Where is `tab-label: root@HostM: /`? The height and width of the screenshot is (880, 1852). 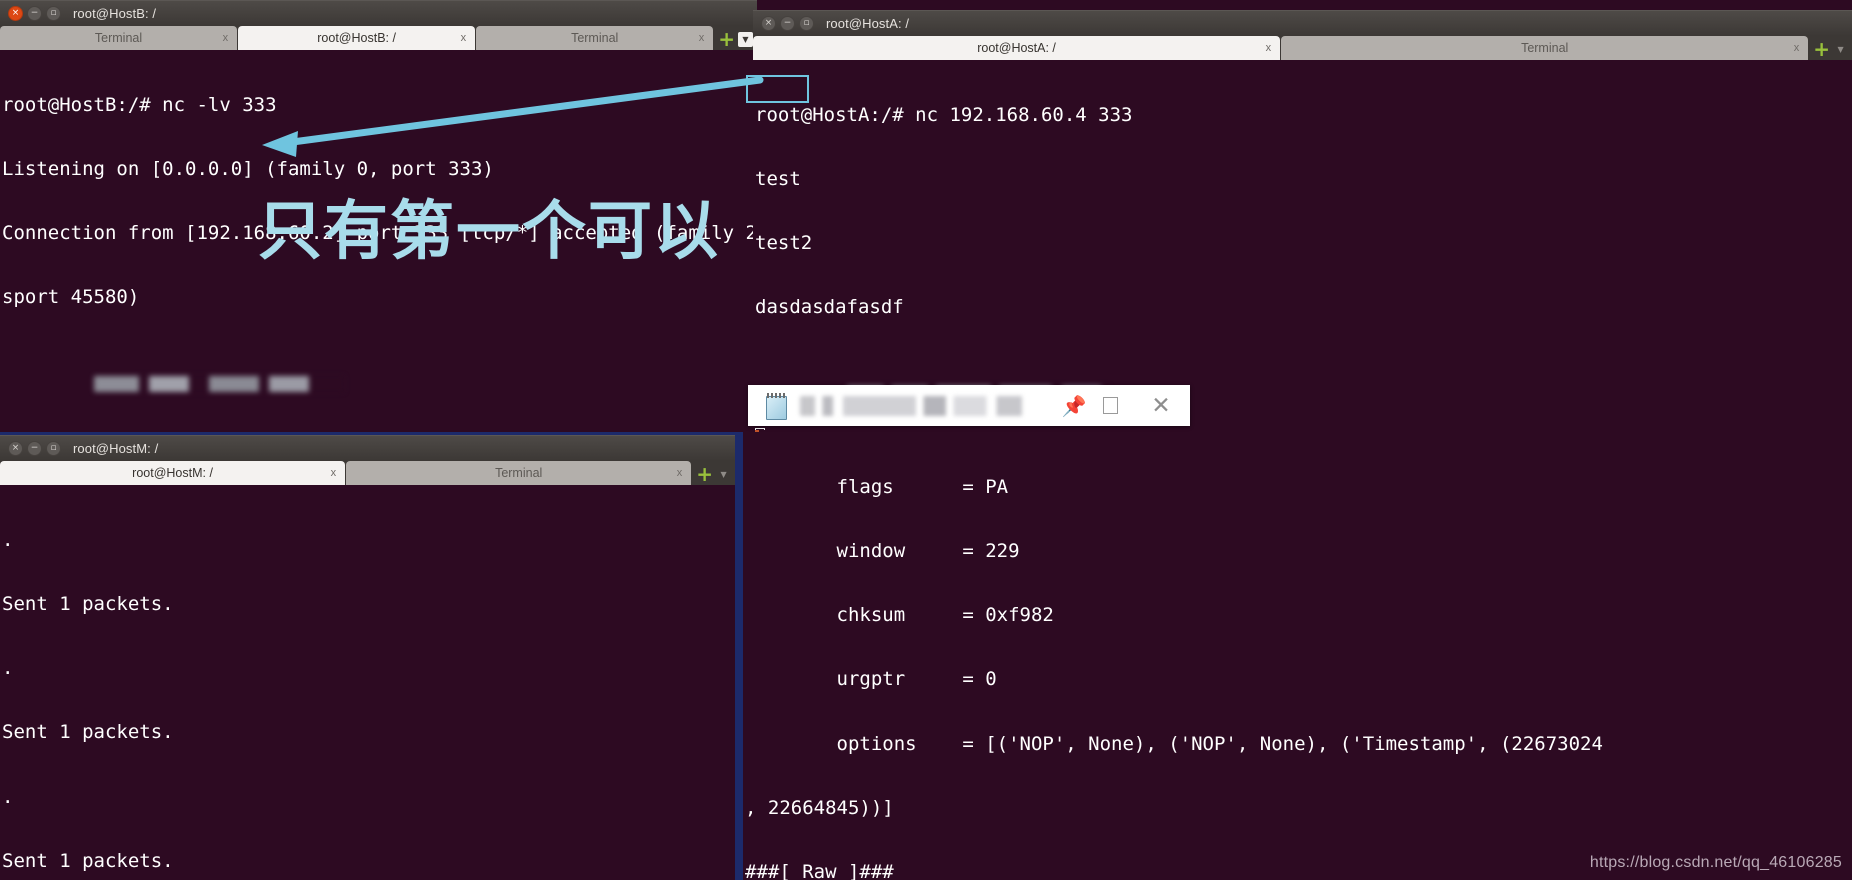 tab-label: root@HostM: / is located at coordinates (172, 473).